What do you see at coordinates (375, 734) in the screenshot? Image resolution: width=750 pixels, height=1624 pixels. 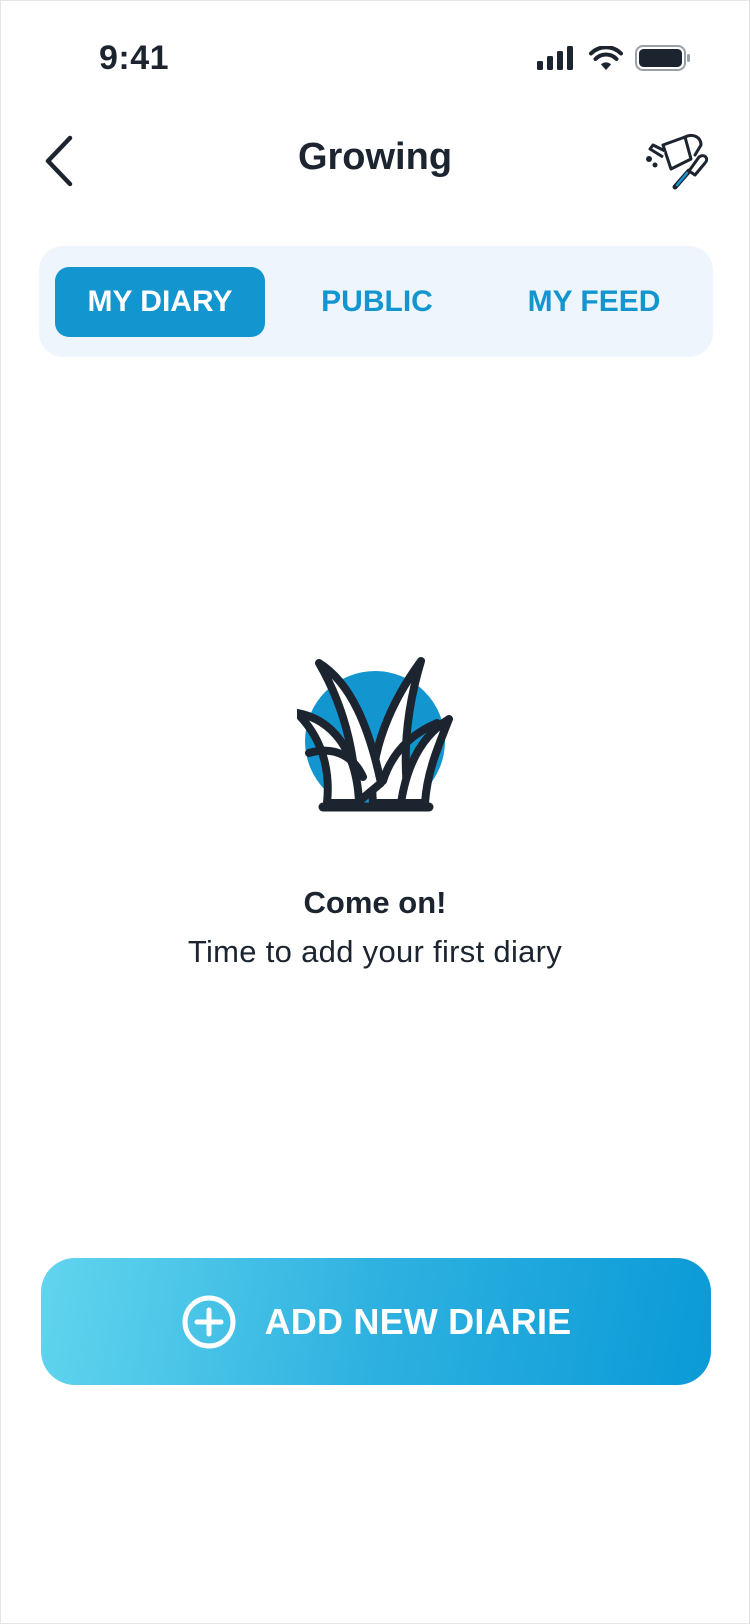 I see `plant-icon` at bounding box center [375, 734].